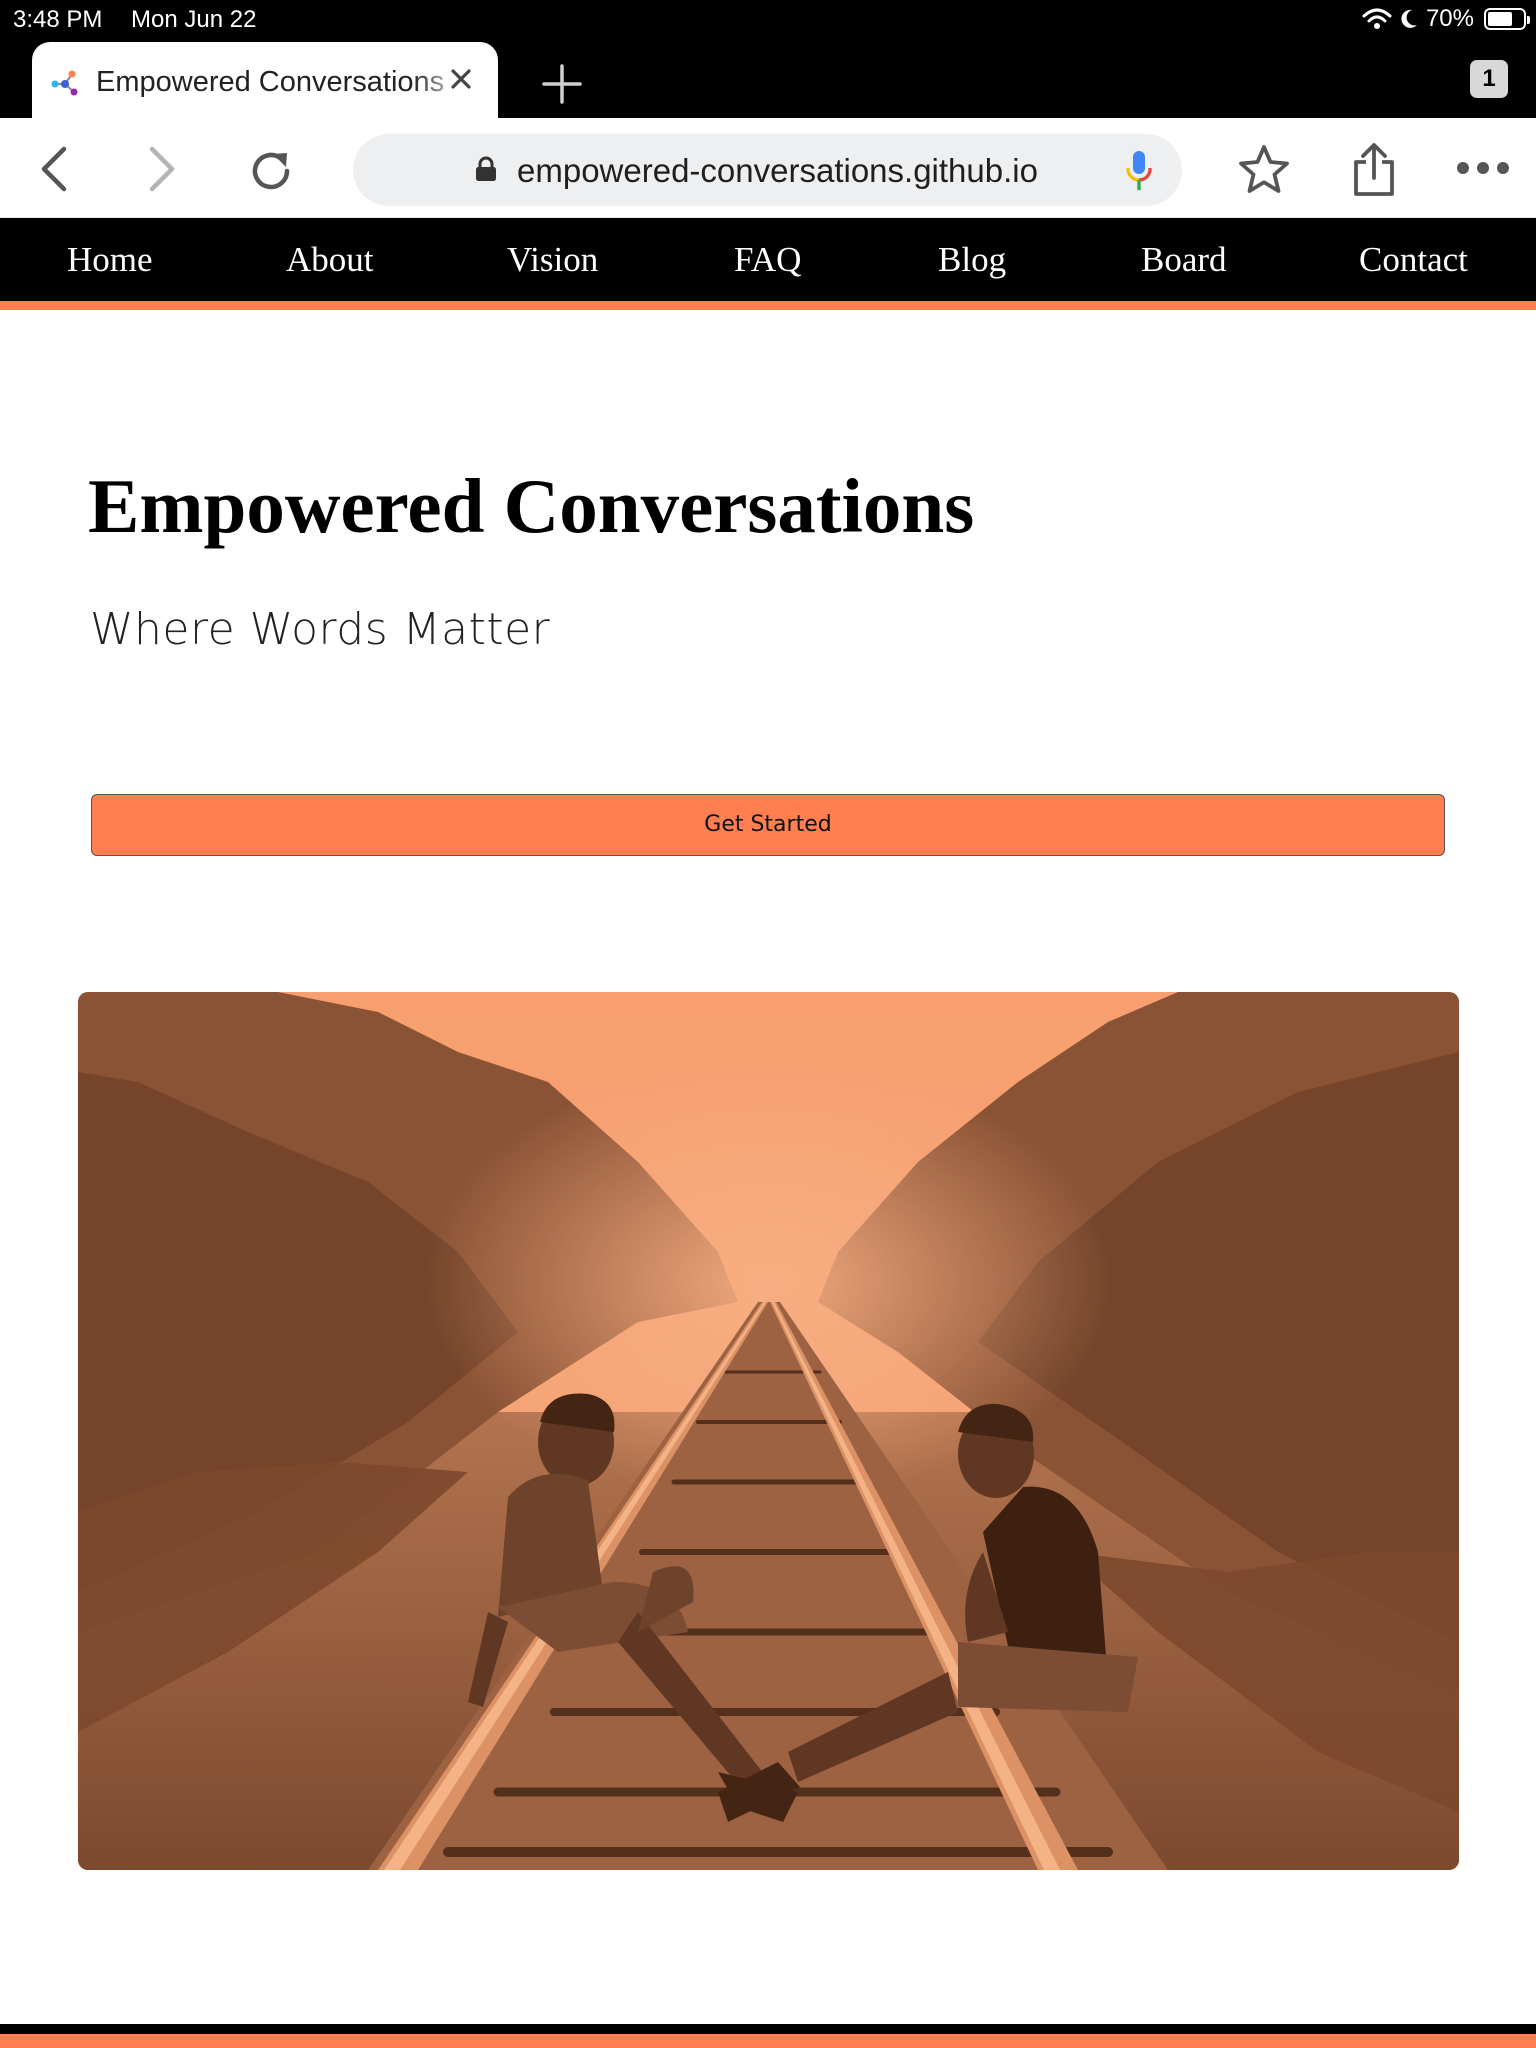  Describe the element at coordinates (768, 2036) in the screenshot. I see `footer-accent-bar` at that location.